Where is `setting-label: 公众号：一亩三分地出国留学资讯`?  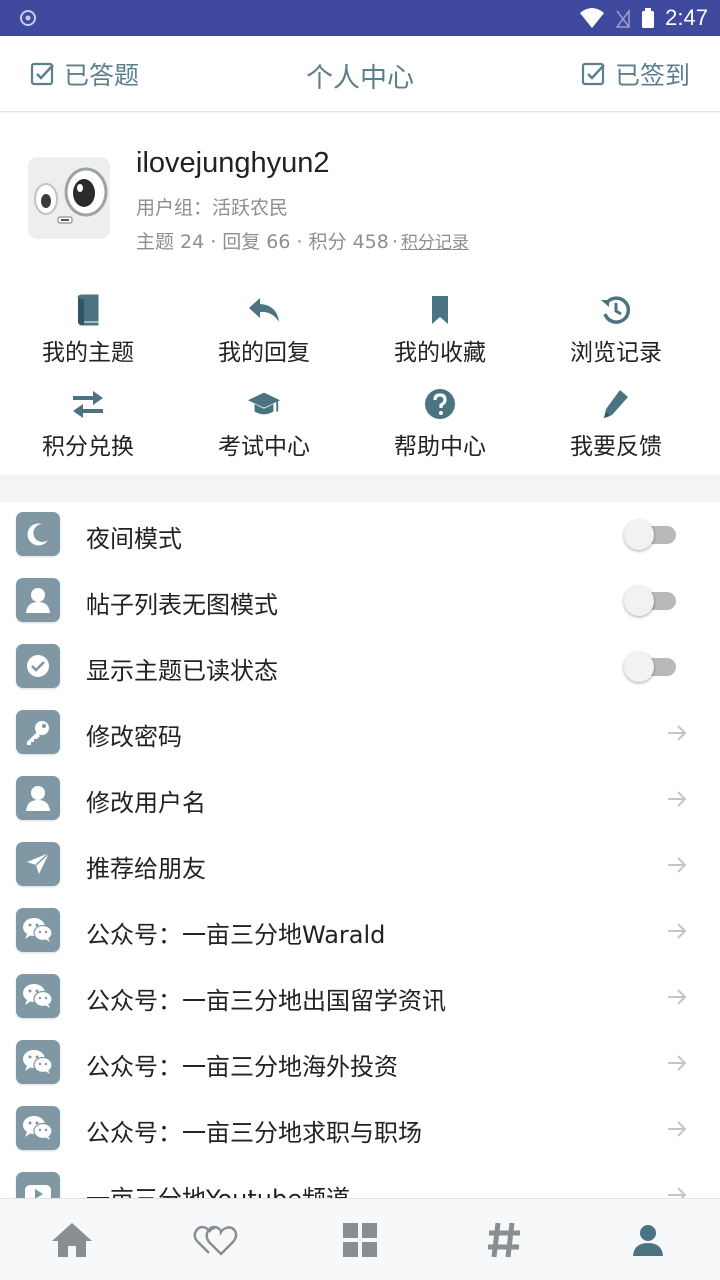 setting-label: 公众号：一亩三分地出国留学资讯 is located at coordinates (266, 1001).